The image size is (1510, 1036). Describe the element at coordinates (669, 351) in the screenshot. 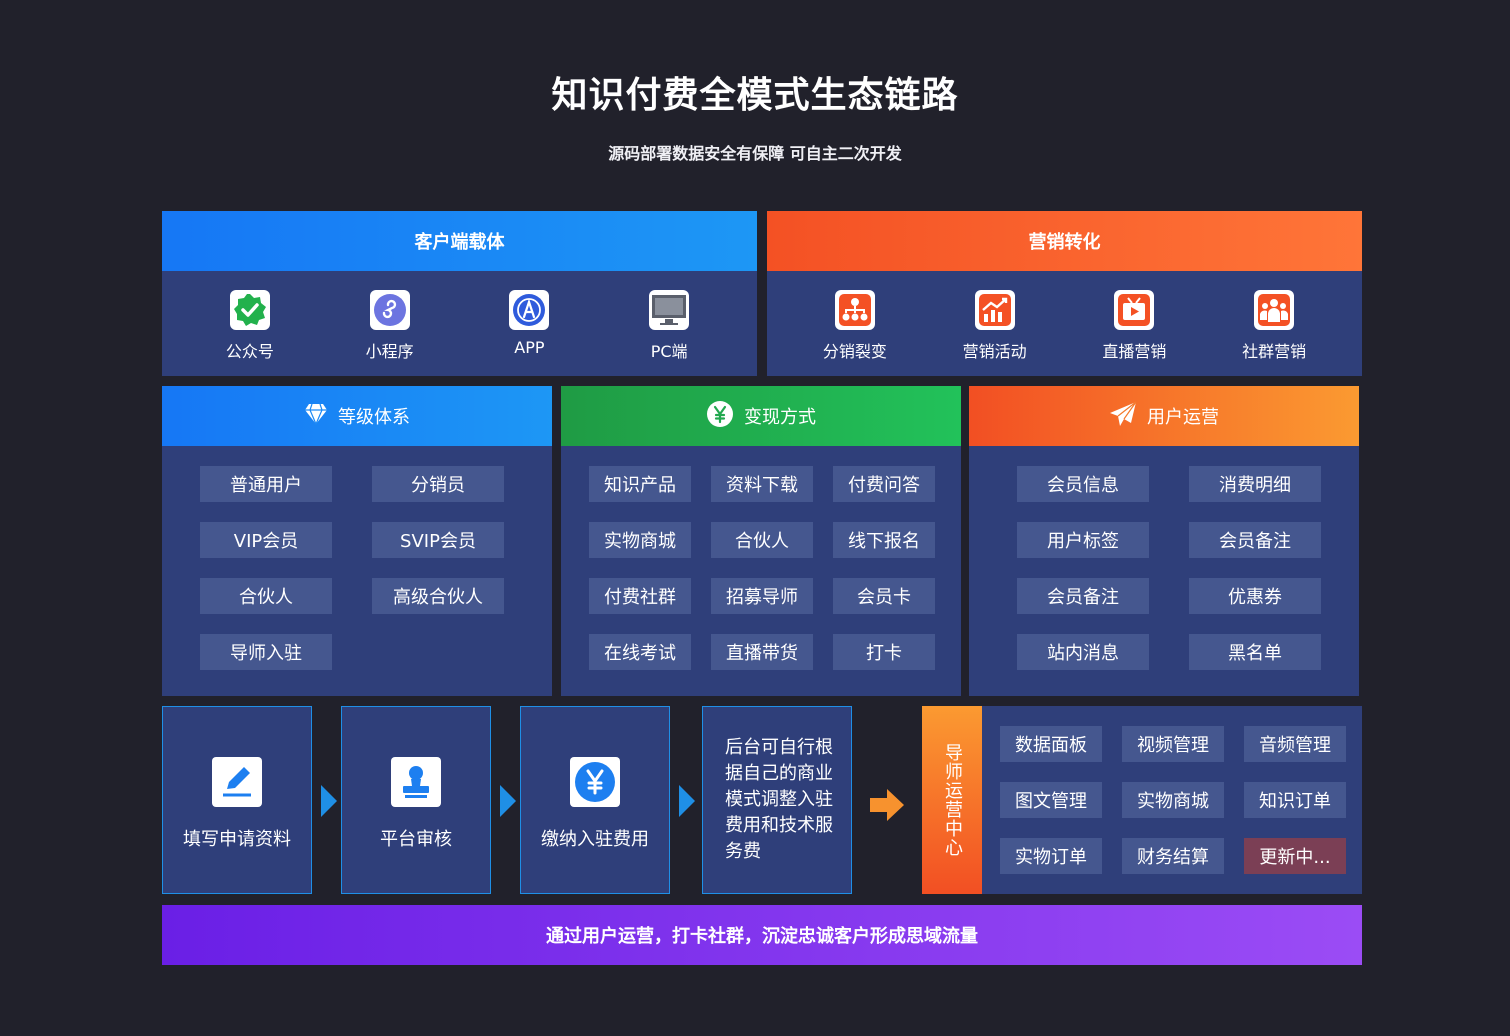

I see `client-item-label: PC端` at that location.